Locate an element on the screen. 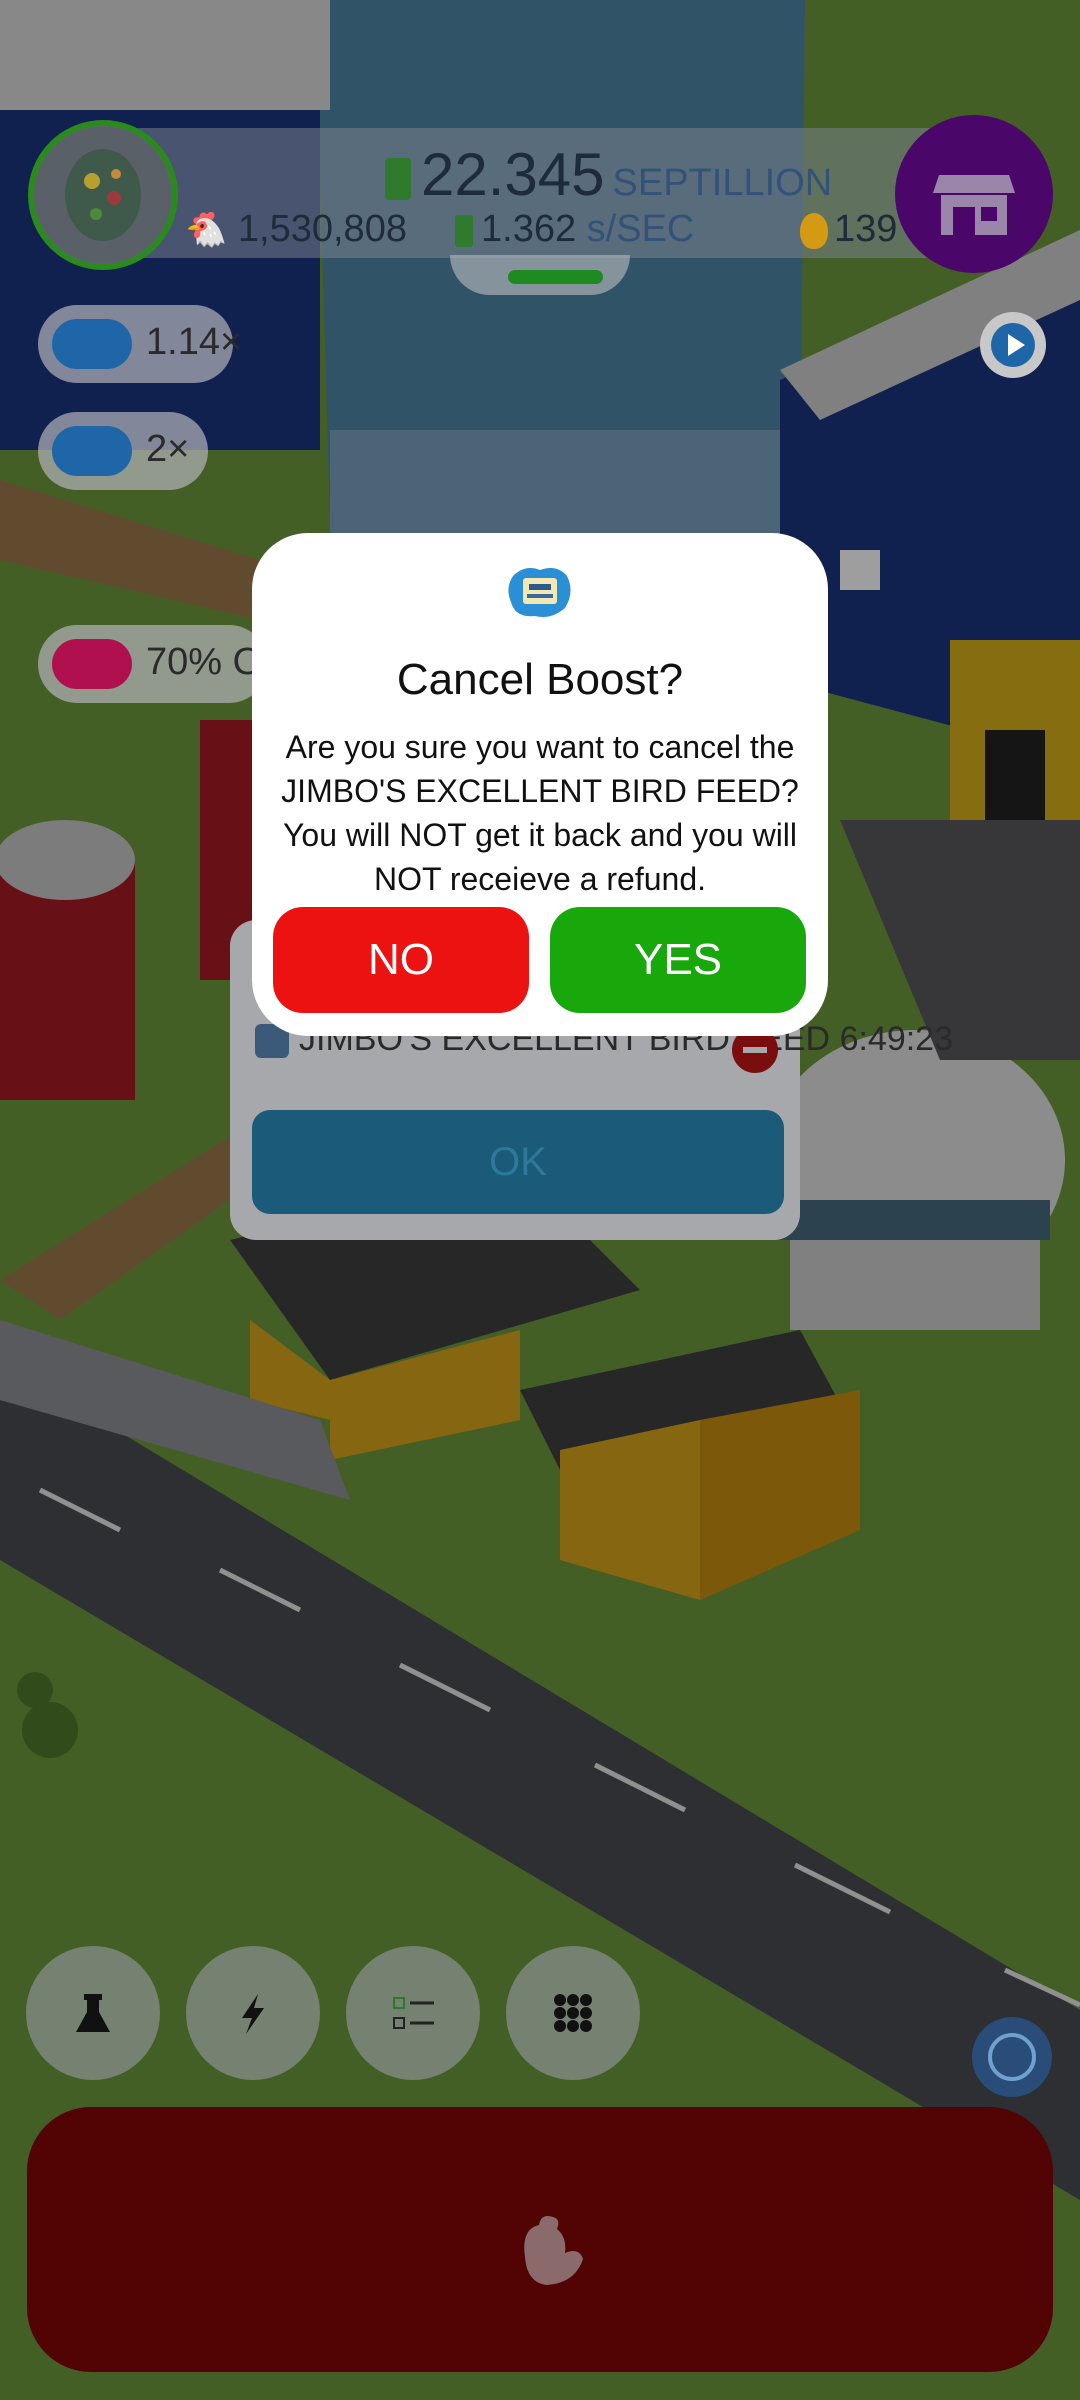 The width and height of the screenshot is (1080, 2400). play-video-button is located at coordinates (1013, 345).